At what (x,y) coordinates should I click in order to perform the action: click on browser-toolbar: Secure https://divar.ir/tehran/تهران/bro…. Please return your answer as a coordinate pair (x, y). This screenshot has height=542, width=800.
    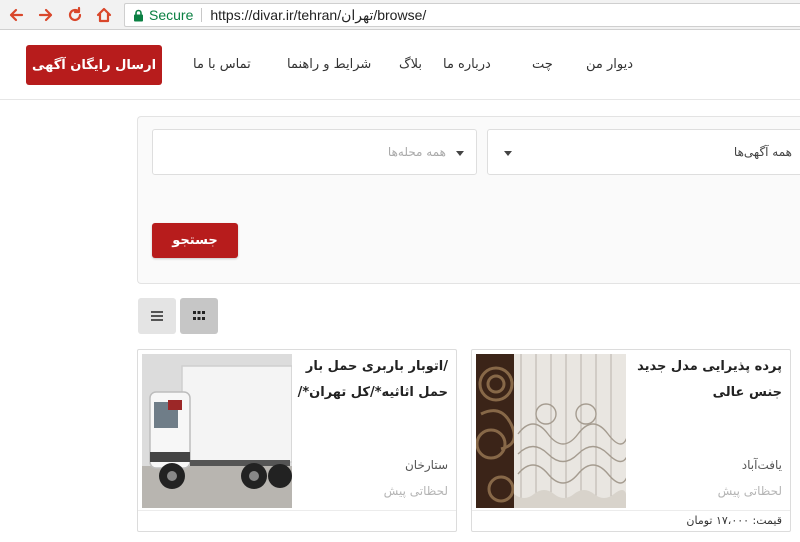
    Looking at the image, I should click on (400, 15).